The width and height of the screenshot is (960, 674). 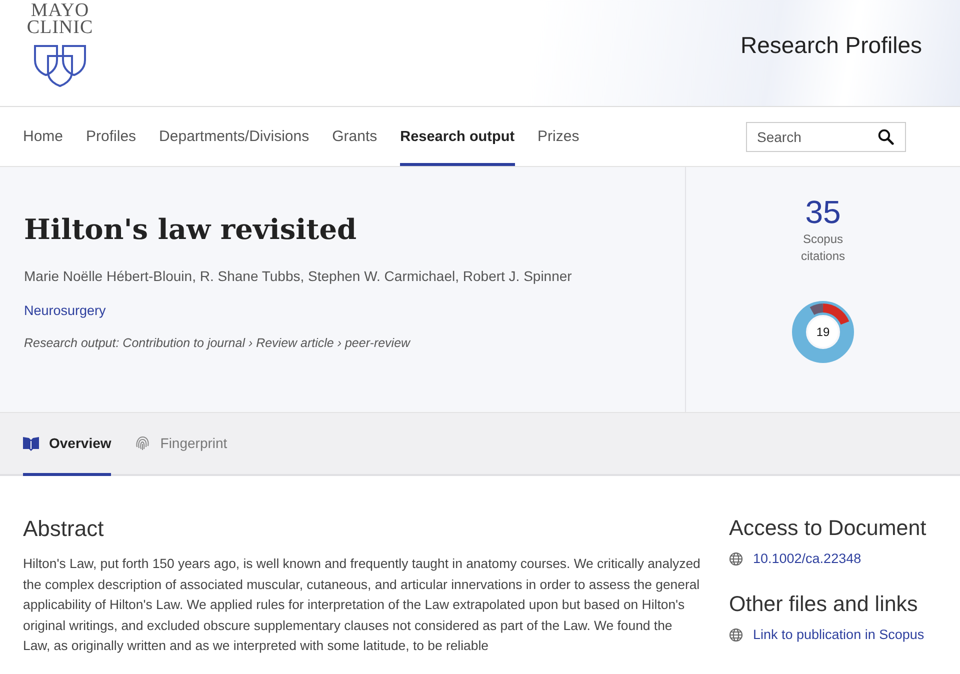 What do you see at coordinates (218, 343) in the screenshot?
I see `publication-type: Research output: Contribution to journal › Review article › peer-review` at bounding box center [218, 343].